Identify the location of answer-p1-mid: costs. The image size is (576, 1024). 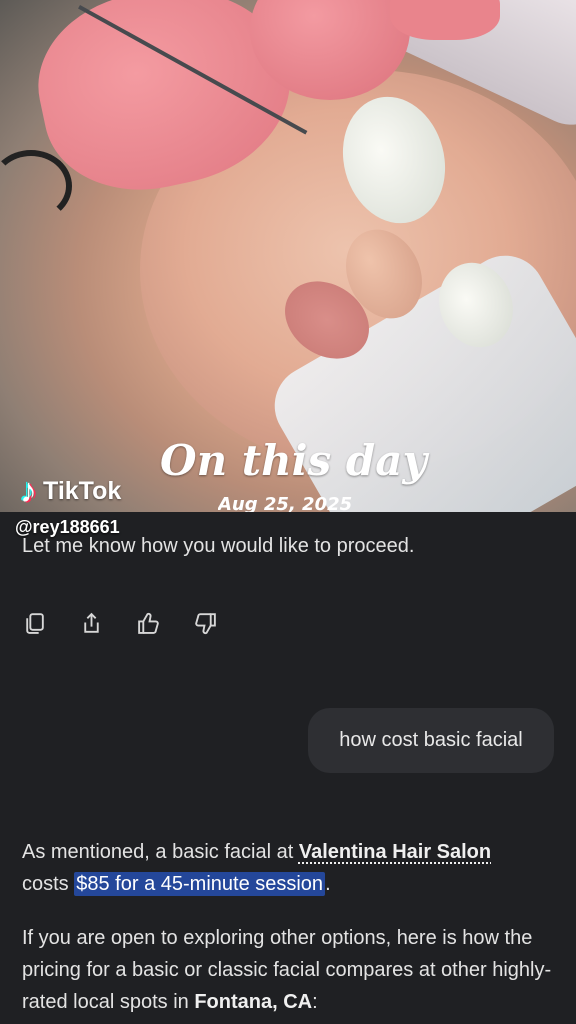
(48, 884).